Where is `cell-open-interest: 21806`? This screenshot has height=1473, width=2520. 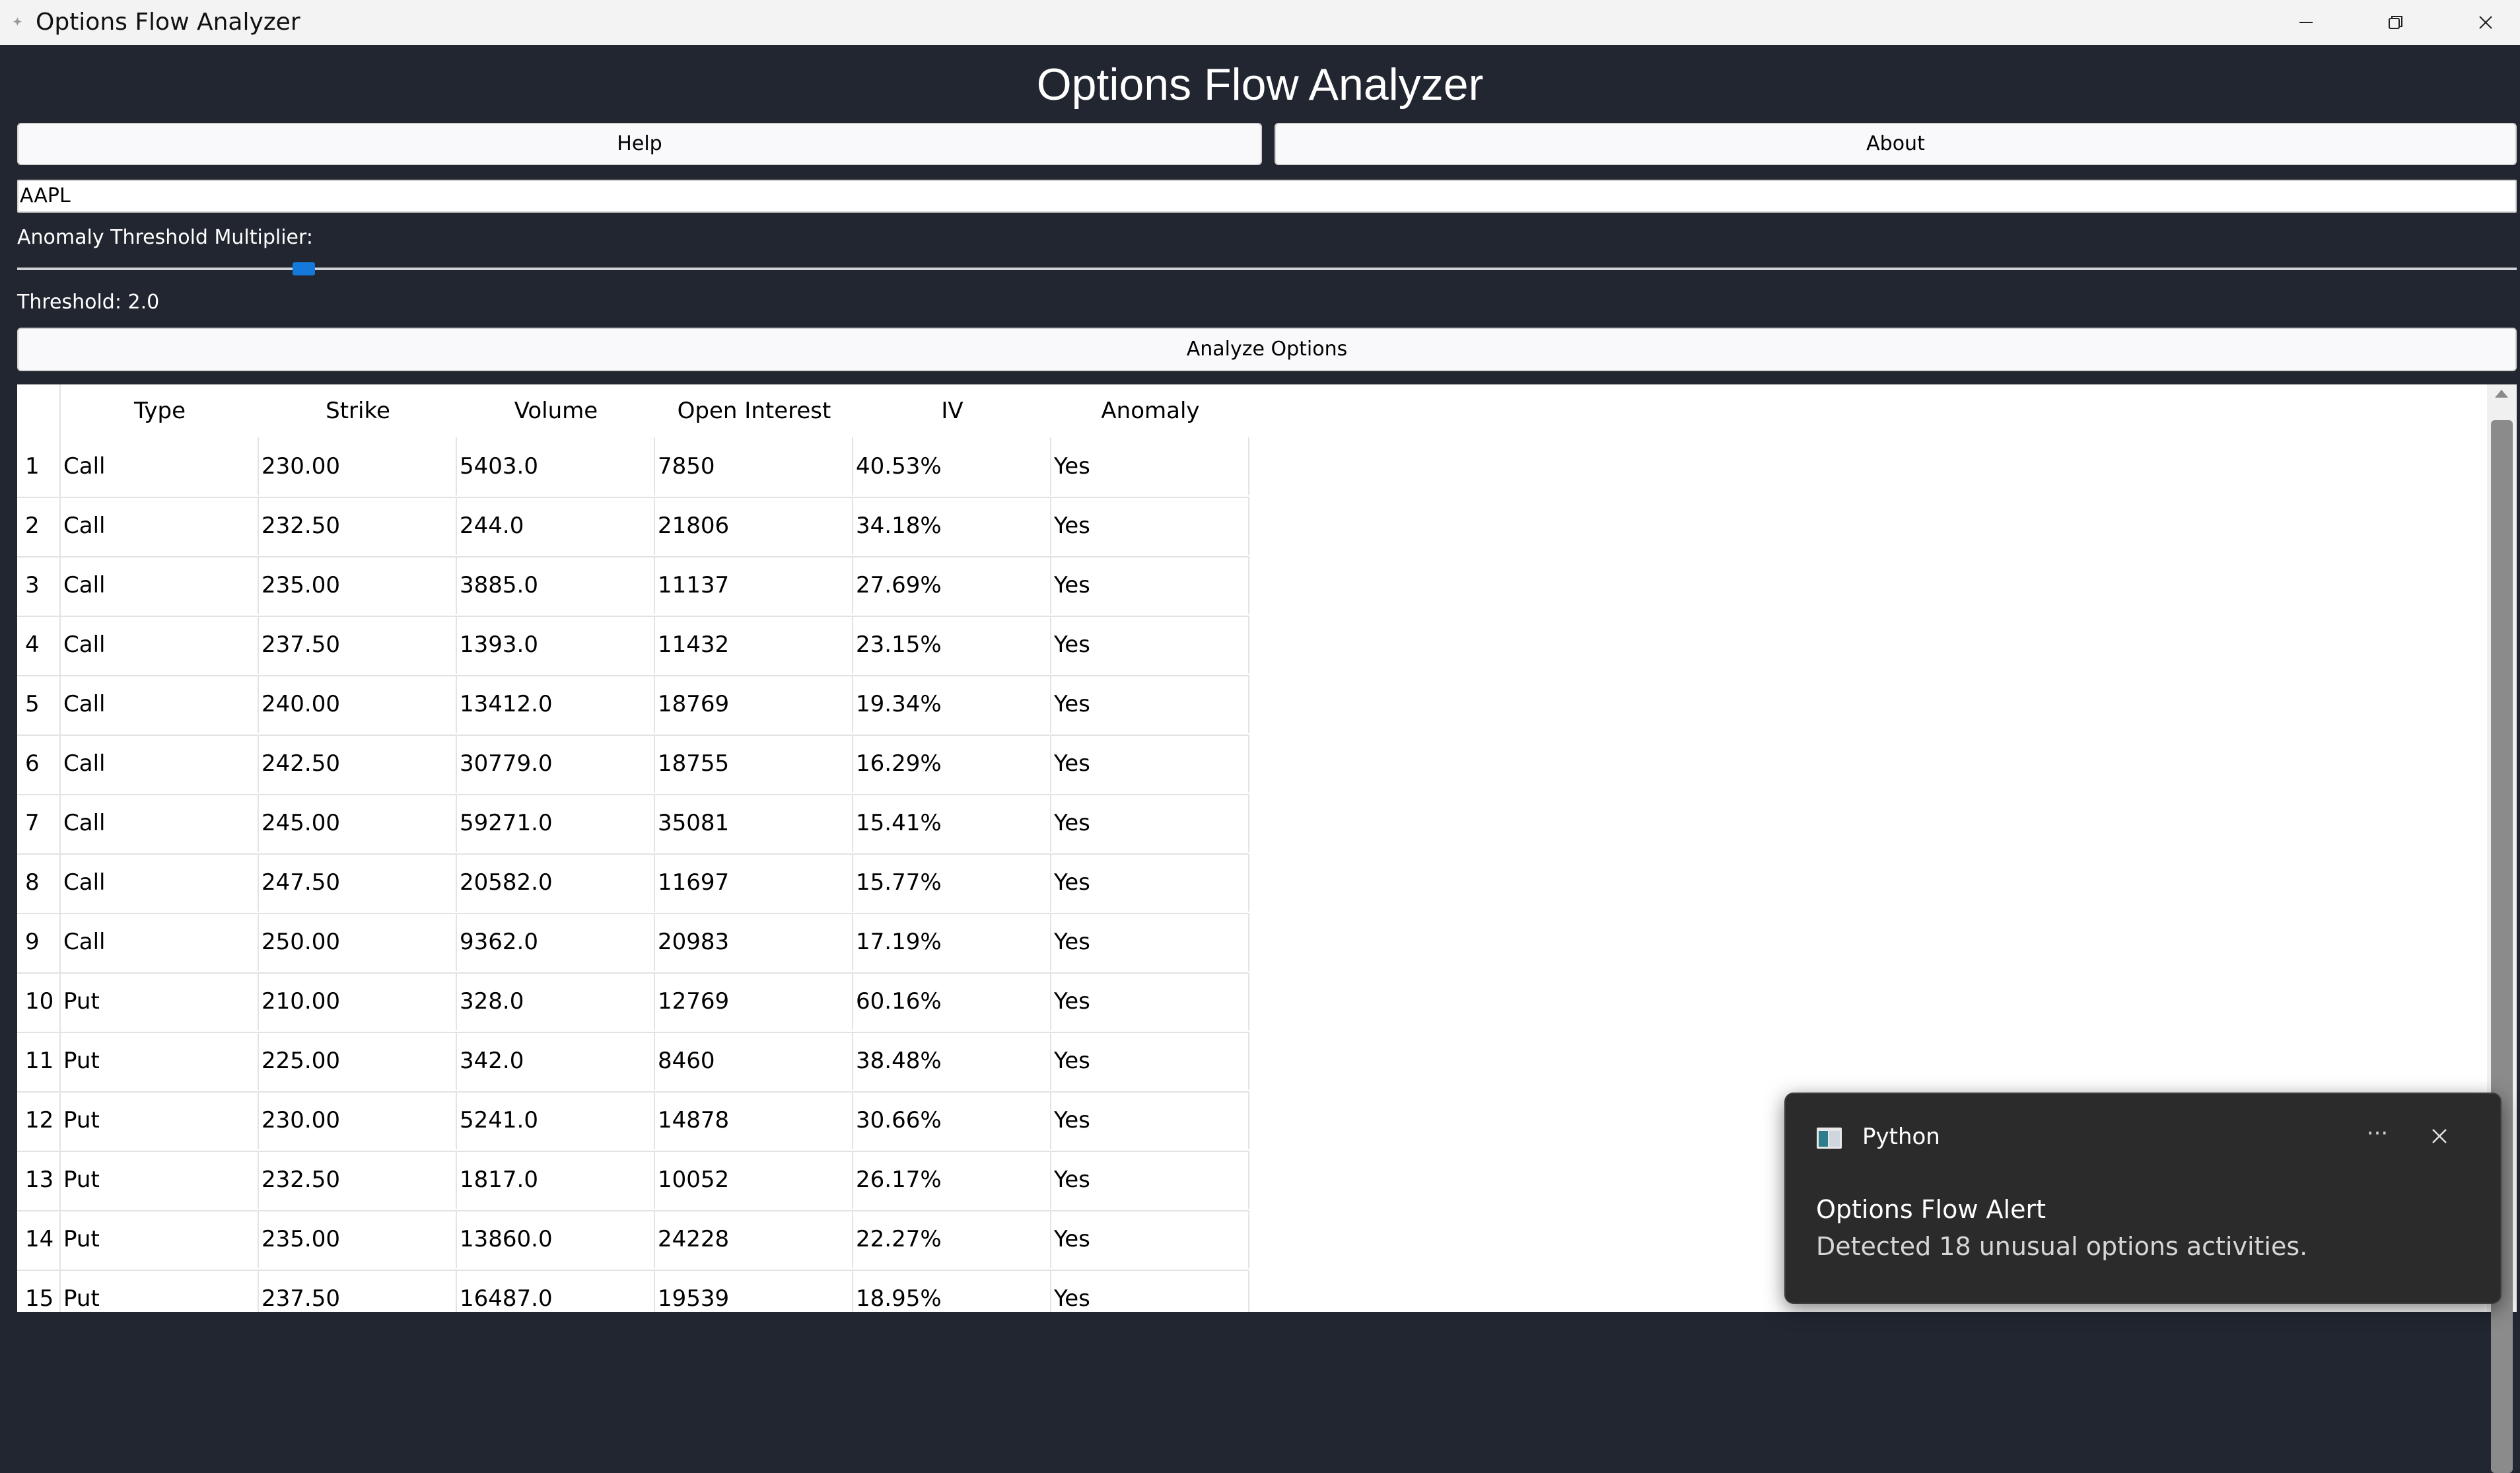
cell-open-interest: 21806 is located at coordinates (754, 526).